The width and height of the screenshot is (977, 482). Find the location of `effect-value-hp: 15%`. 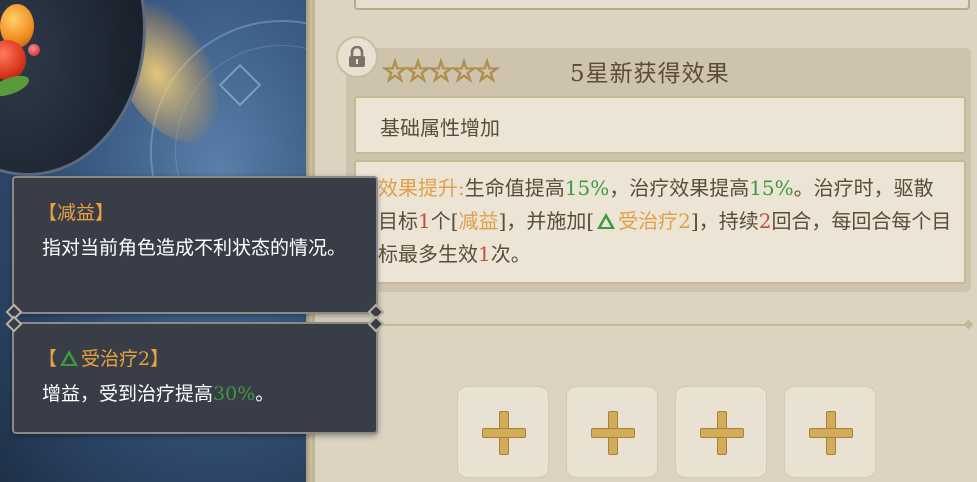

effect-value-hp: 15% is located at coordinates (587, 188).